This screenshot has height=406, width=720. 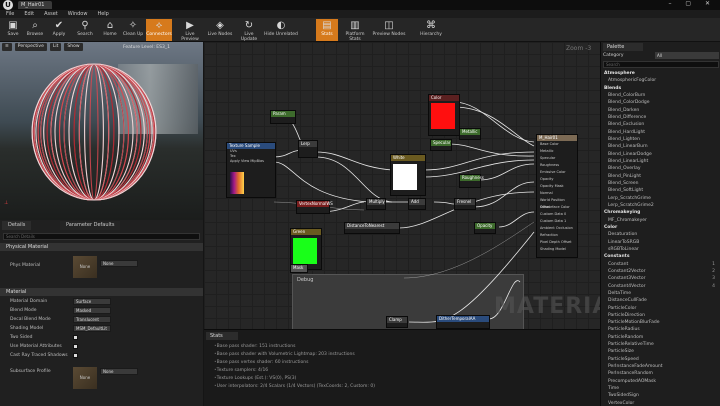 What do you see at coordinates (660, 403) in the screenshot?
I see `palette-item: VertexColor` at bounding box center [660, 403].